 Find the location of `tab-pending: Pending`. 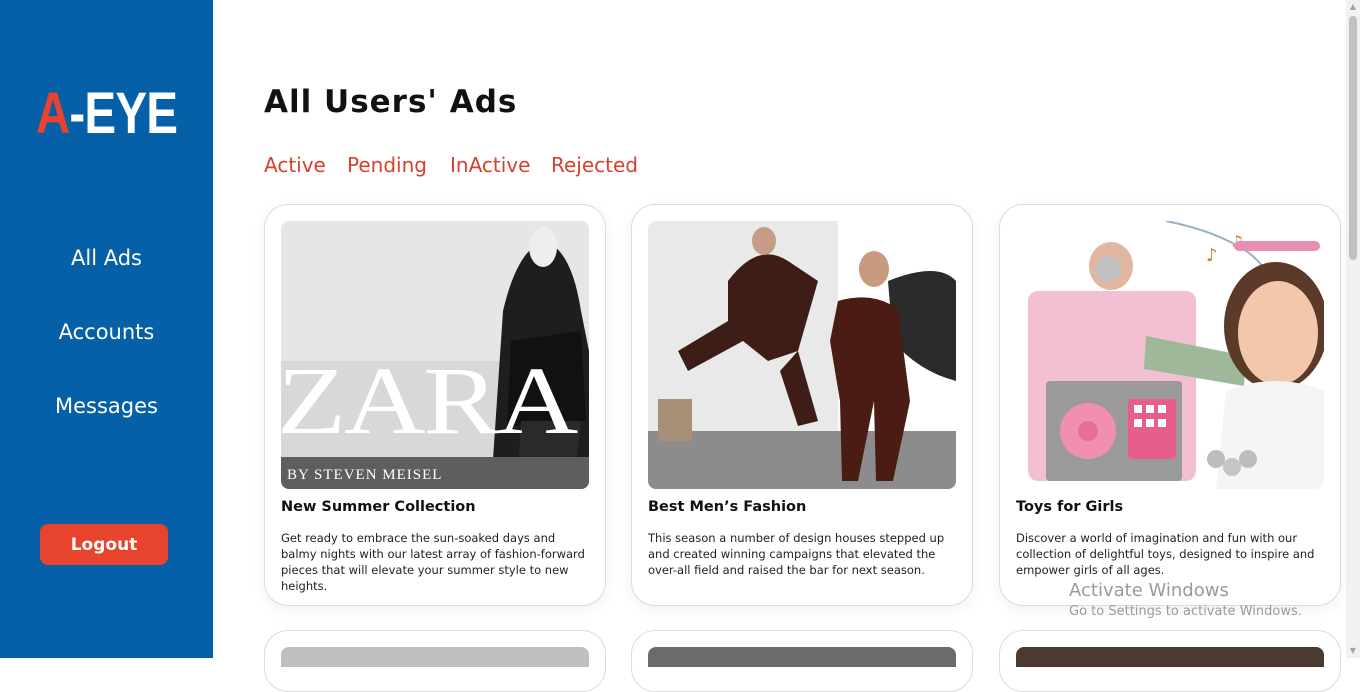

tab-pending: Pending is located at coordinates (387, 165).